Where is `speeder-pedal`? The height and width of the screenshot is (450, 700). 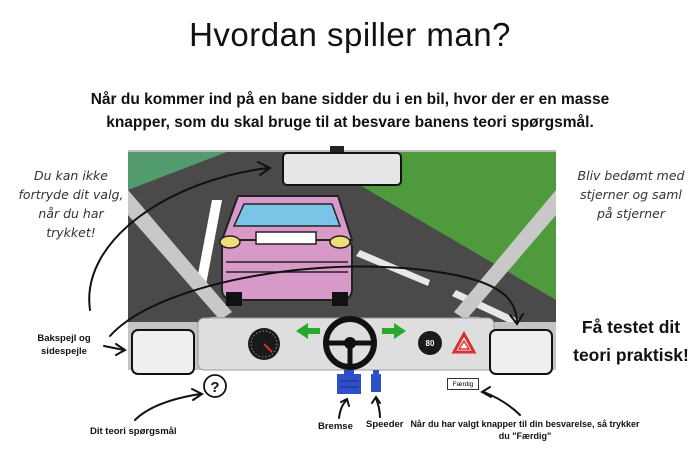
speeder-pedal is located at coordinates (376, 381).